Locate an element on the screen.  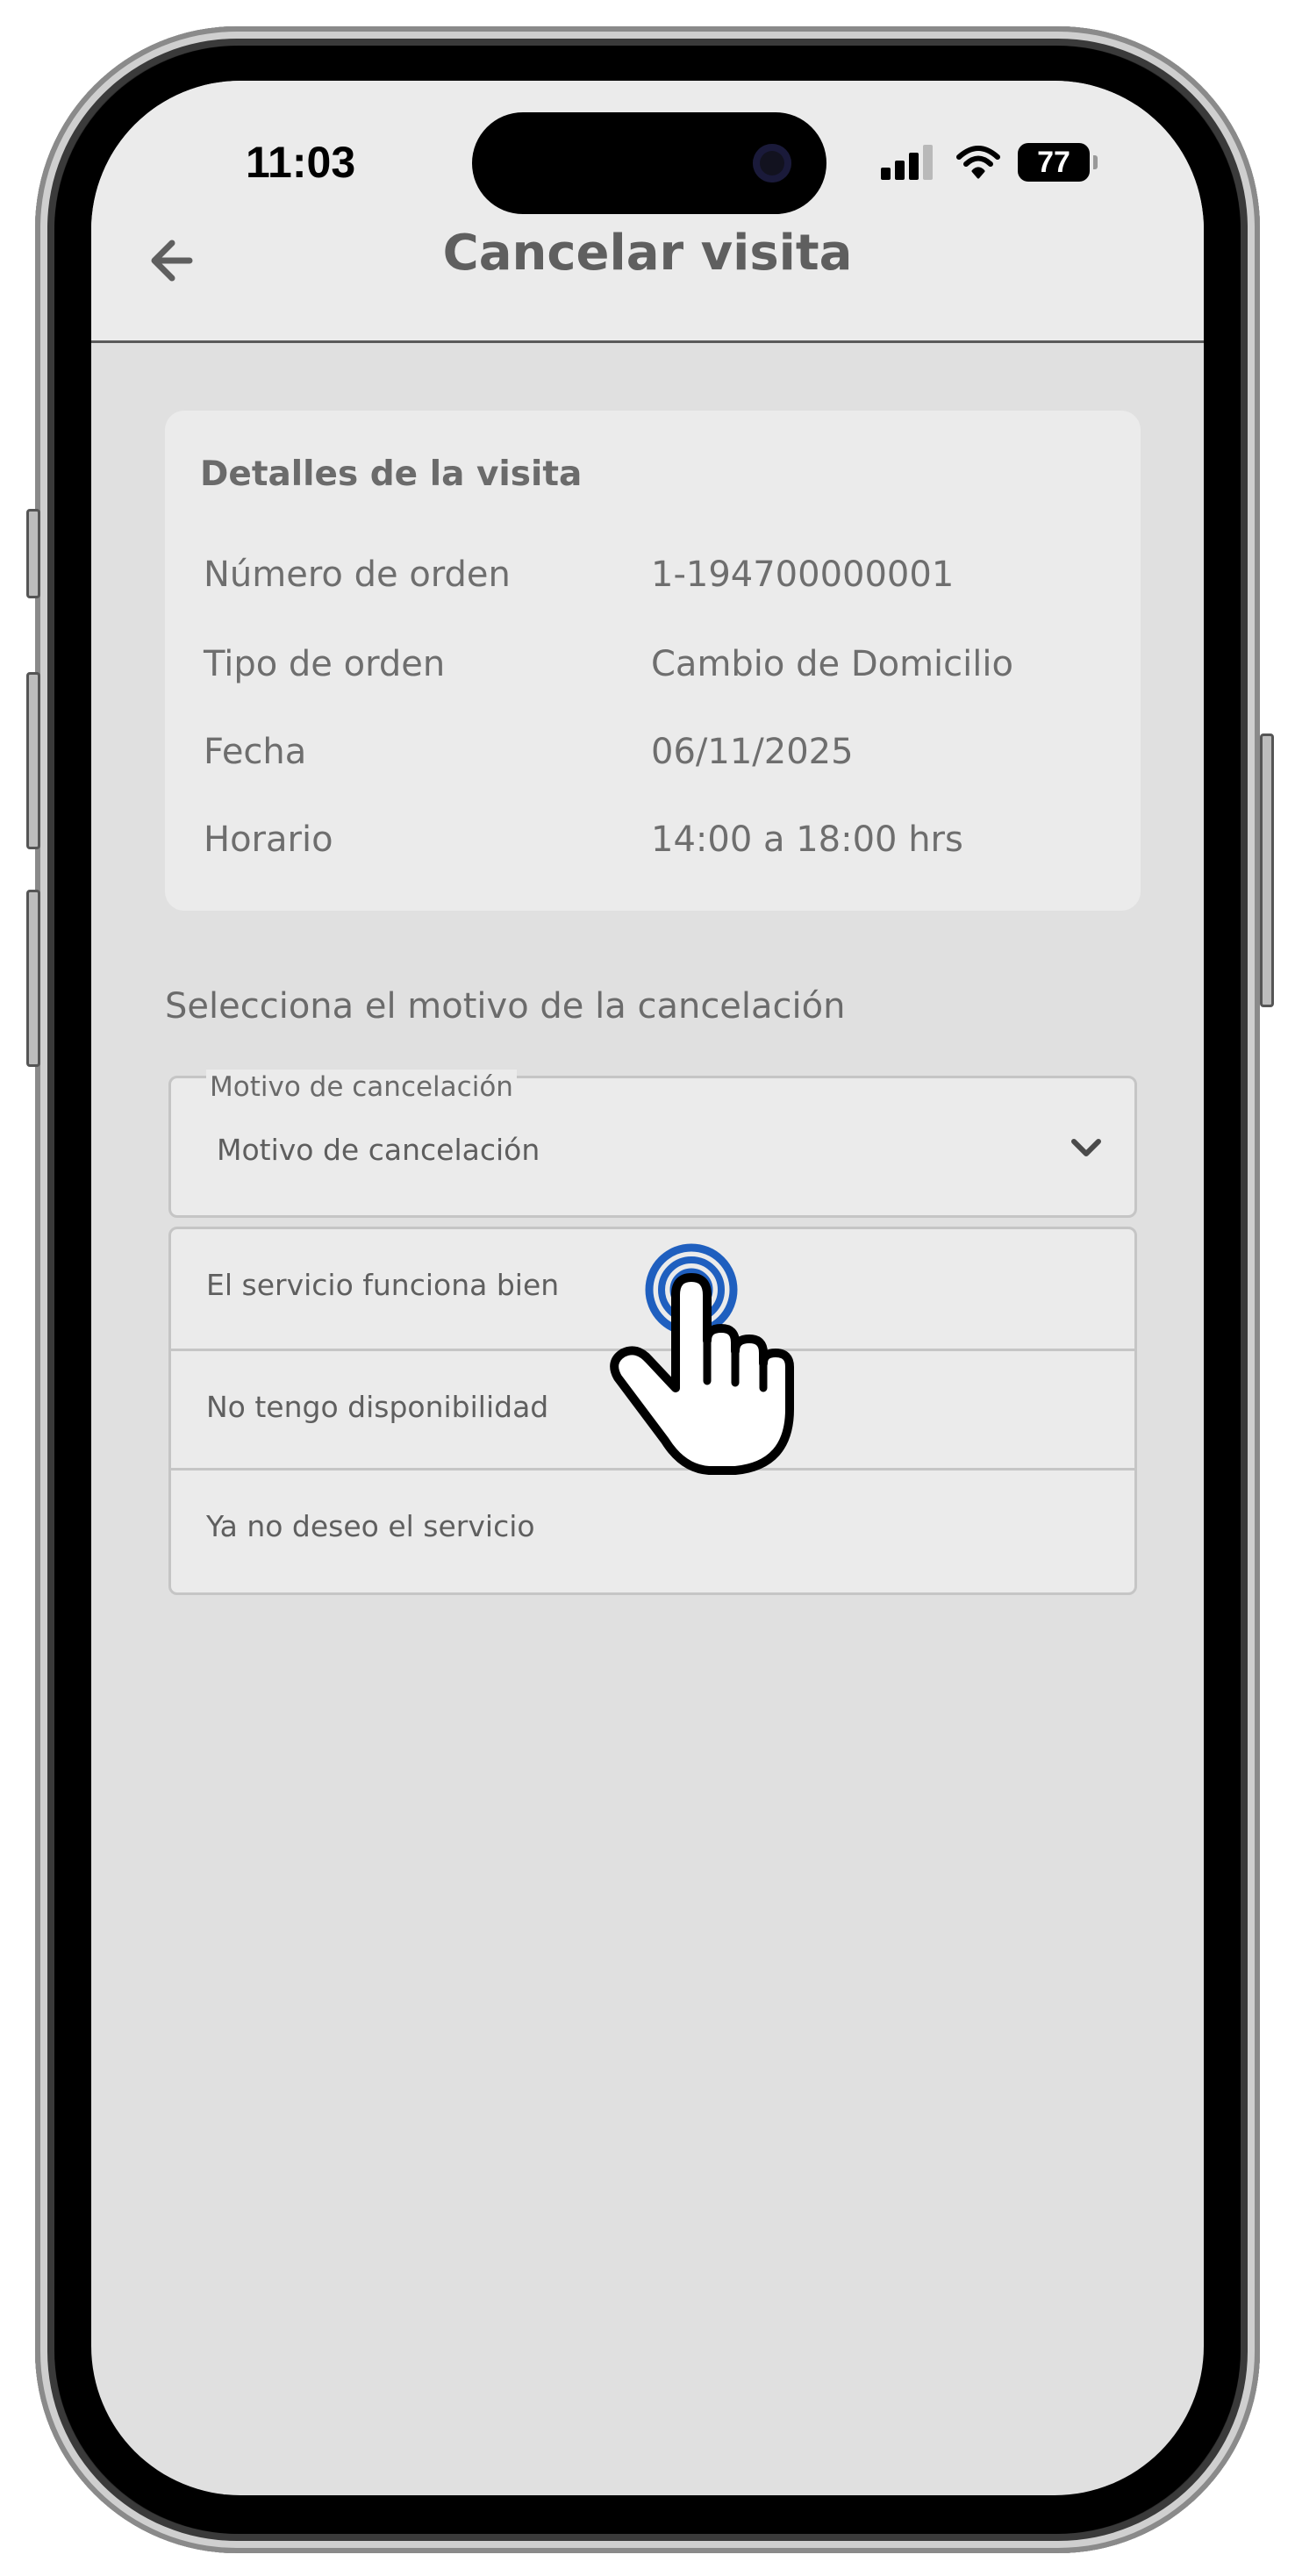
option-label: Ya no deseo el servicio is located at coordinates (370, 1526).